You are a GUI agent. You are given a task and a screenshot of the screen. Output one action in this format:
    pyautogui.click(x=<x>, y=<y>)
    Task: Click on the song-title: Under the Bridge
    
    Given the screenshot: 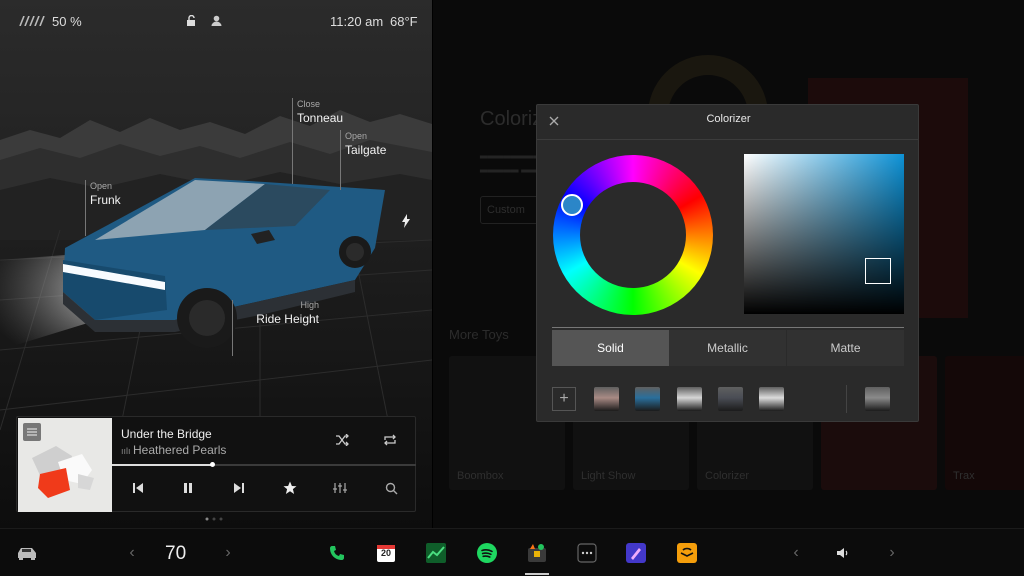 What is the action you would take?
    pyautogui.click(x=166, y=434)
    